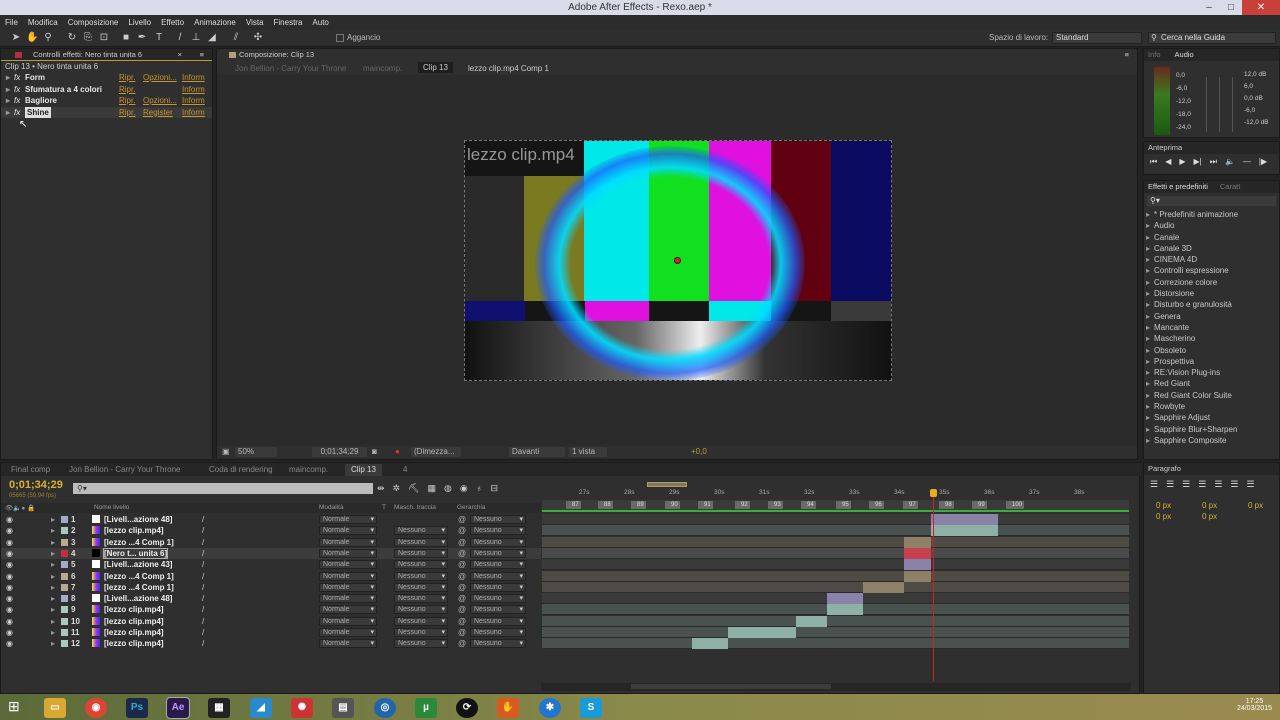  Describe the element at coordinates (385, 708) in the screenshot. I see `app-icon: ◎` at that location.